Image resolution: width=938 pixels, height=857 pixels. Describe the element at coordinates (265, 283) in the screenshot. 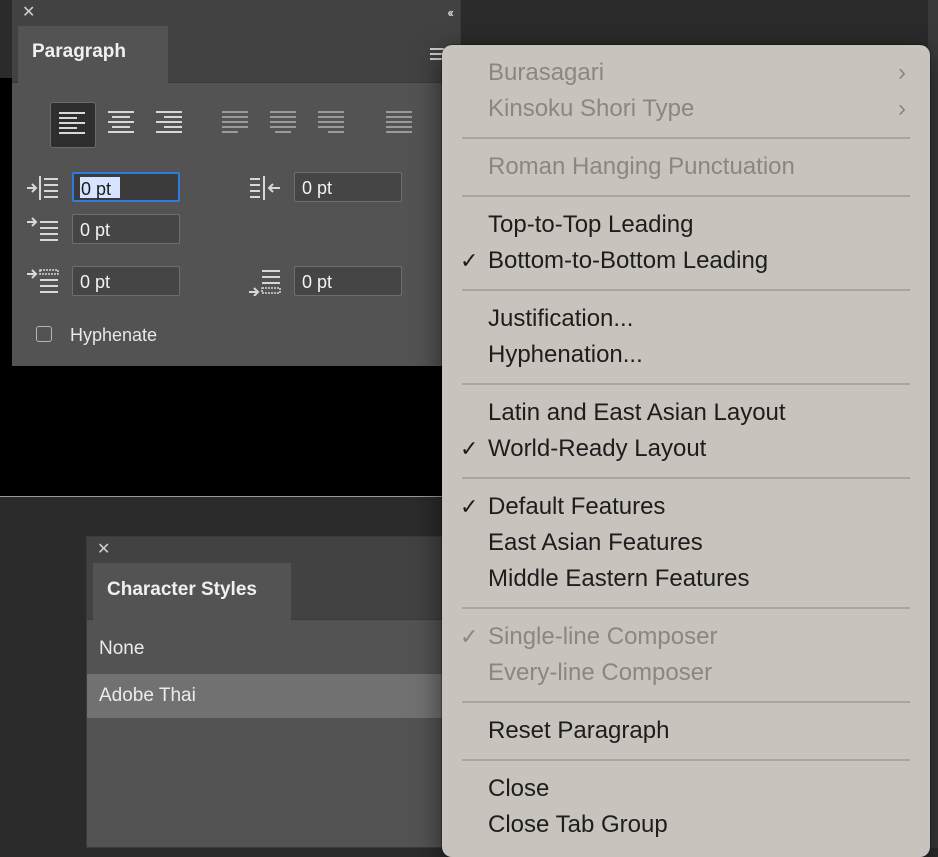

I see `space-after-icon` at that location.